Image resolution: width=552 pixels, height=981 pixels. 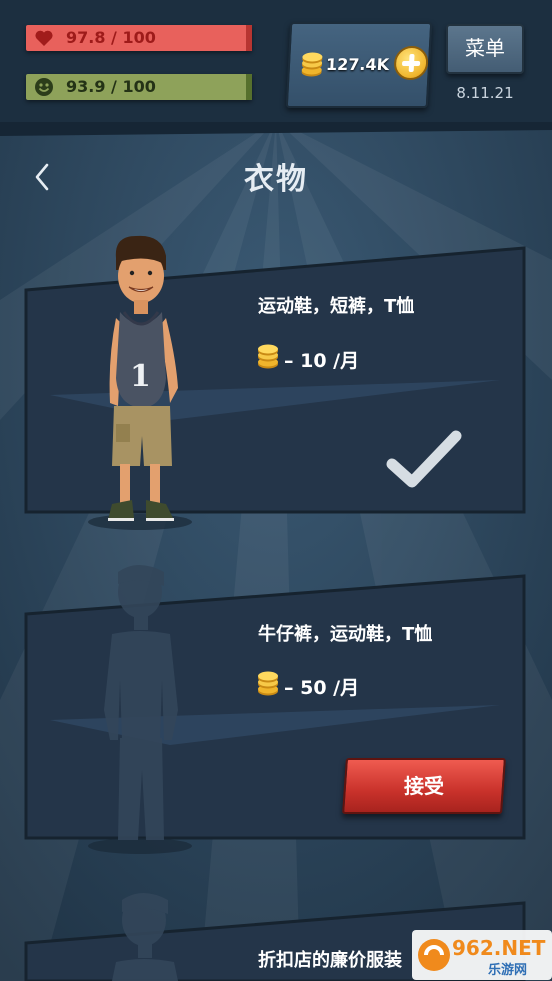 I want to click on health-bar-end, so click(x=249, y=38).